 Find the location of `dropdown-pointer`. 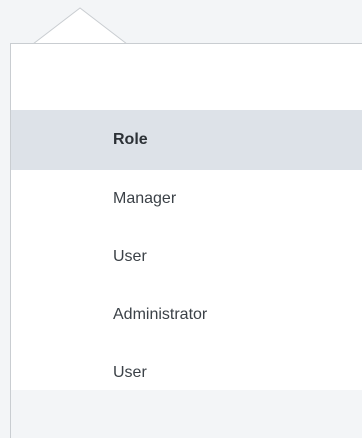

dropdown-pointer is located at coordinates (80, 26).